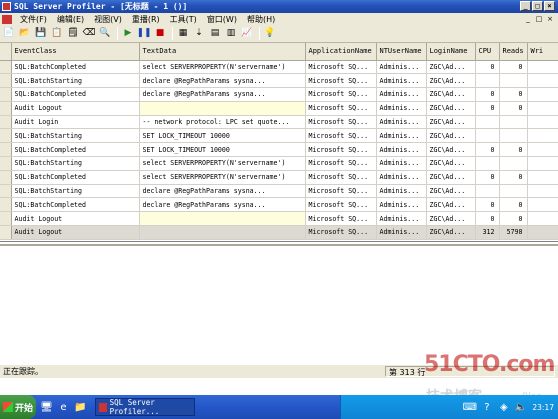 Image resolution: width=558 pixels, height=419 pixels. Describe the element at coordinates (503, 407) in the screenshot. I see `shield-icon: ◈` at that location.